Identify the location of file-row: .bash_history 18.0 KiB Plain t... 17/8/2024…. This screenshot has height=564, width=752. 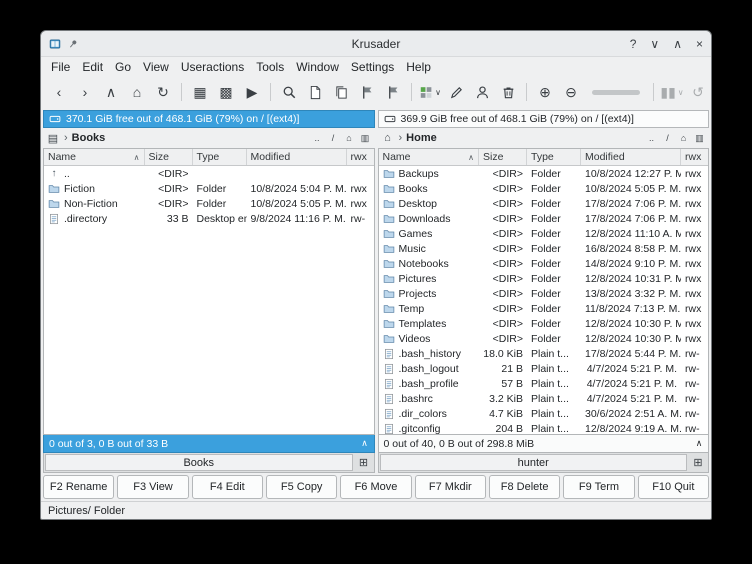
(544, 353).